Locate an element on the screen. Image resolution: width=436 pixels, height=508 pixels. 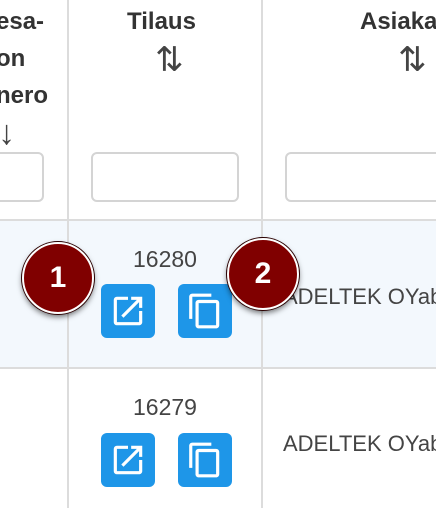
header-divider is located at coordinates (218, 220).